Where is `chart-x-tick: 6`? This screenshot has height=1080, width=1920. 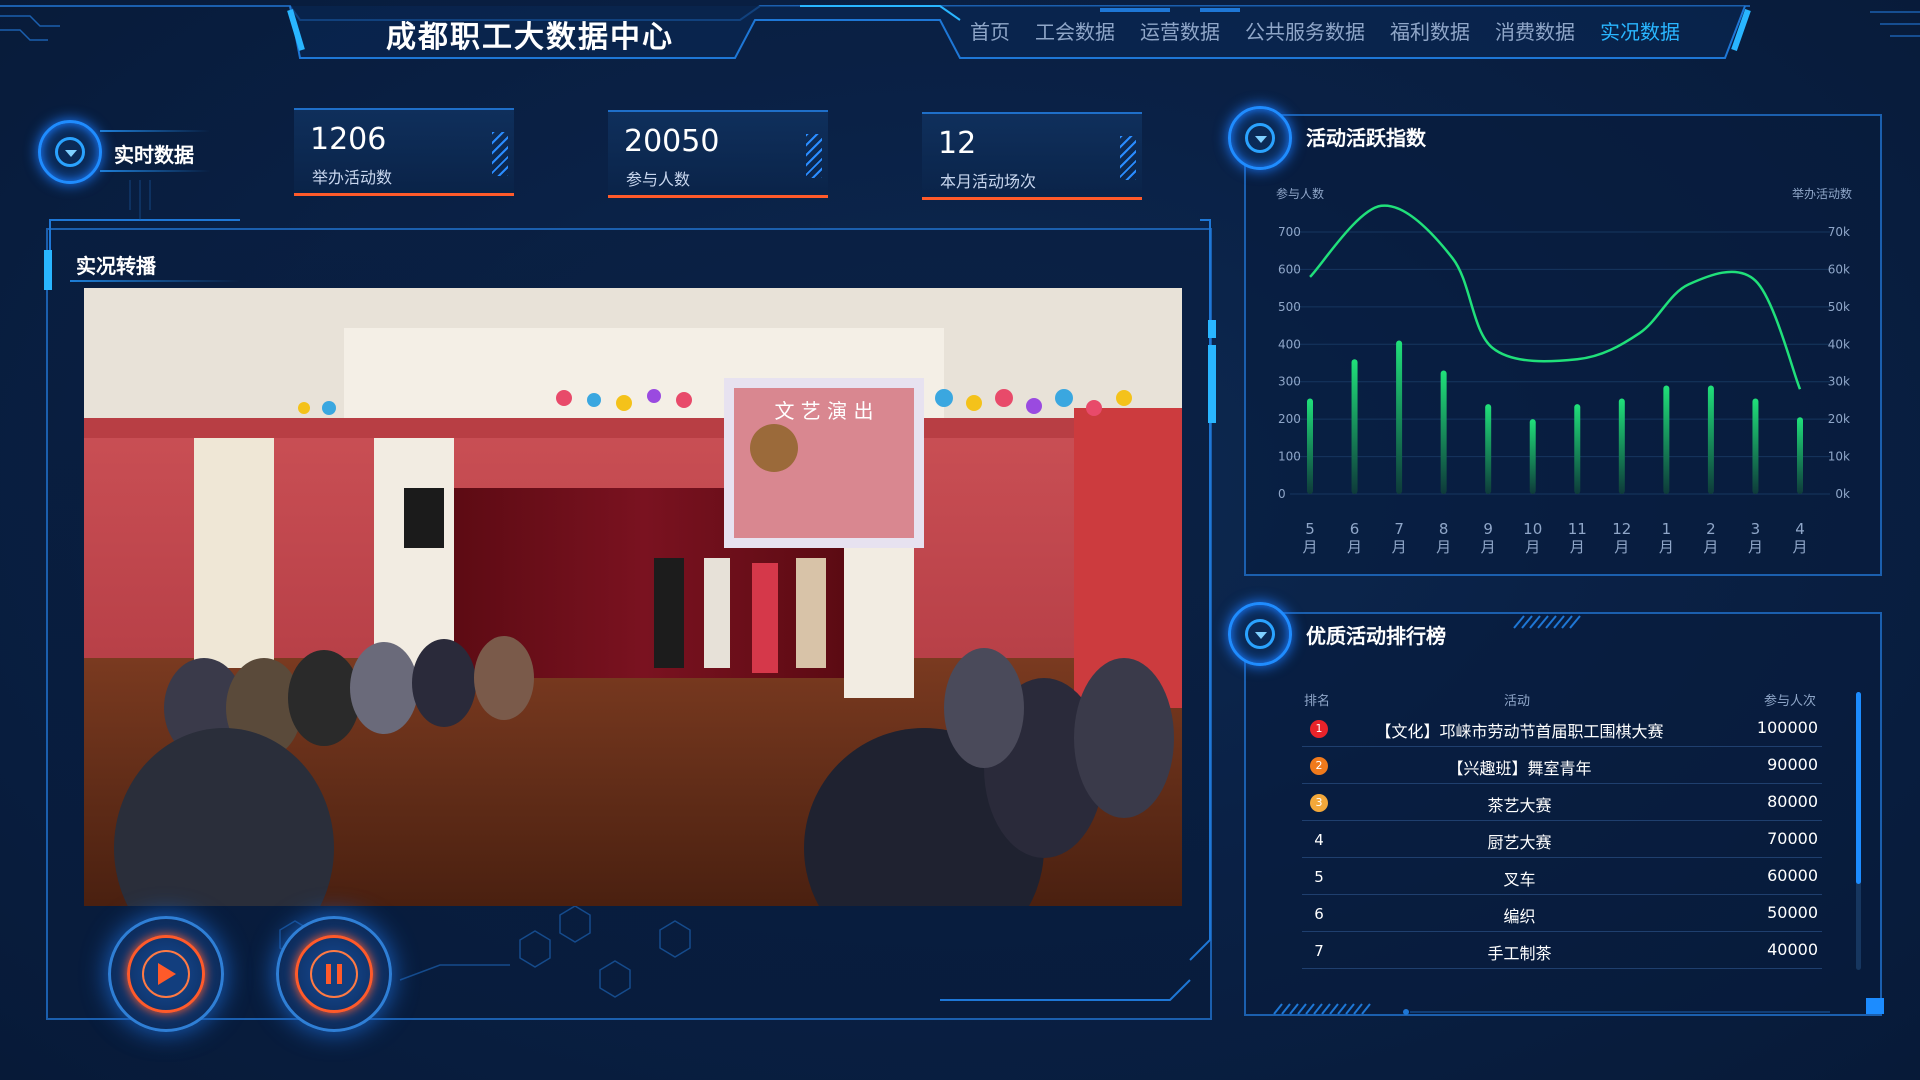 chart-x-tick: 6 is located at coordinates (1355, 529).